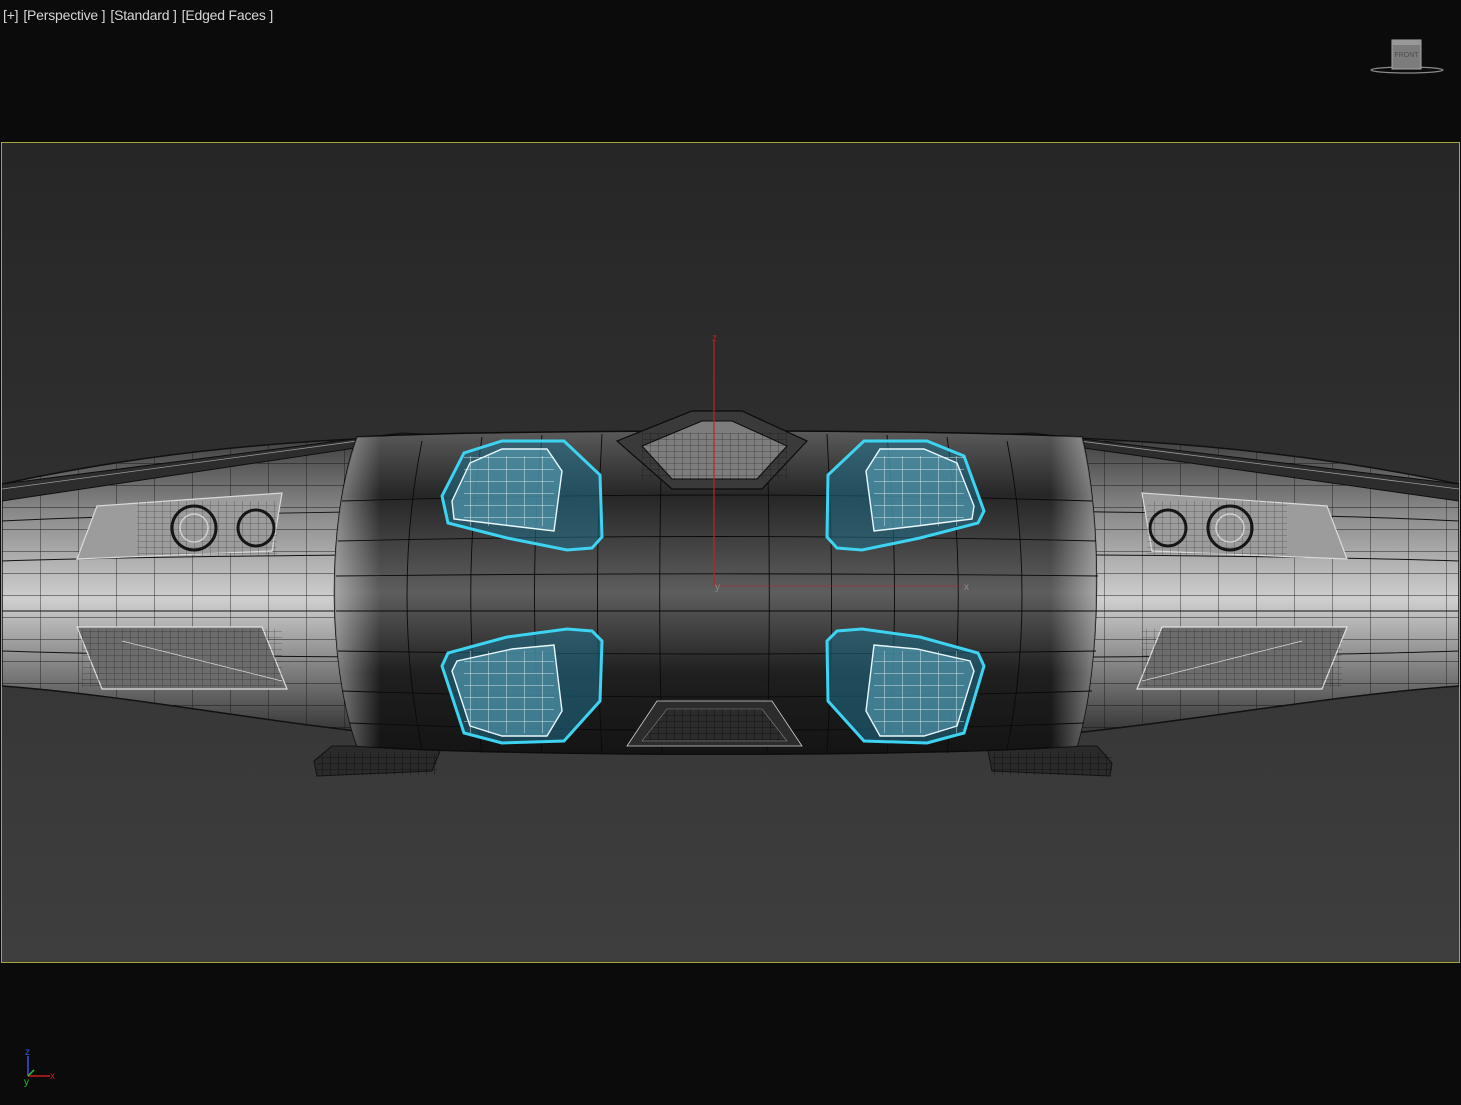 The height and width of the screenshot is (1105, 1461). What do you see at coordinates (40, 1066) in the screenshot?
I see `axis-tripod-icon: z y x` at bounding box center [40, 1066].